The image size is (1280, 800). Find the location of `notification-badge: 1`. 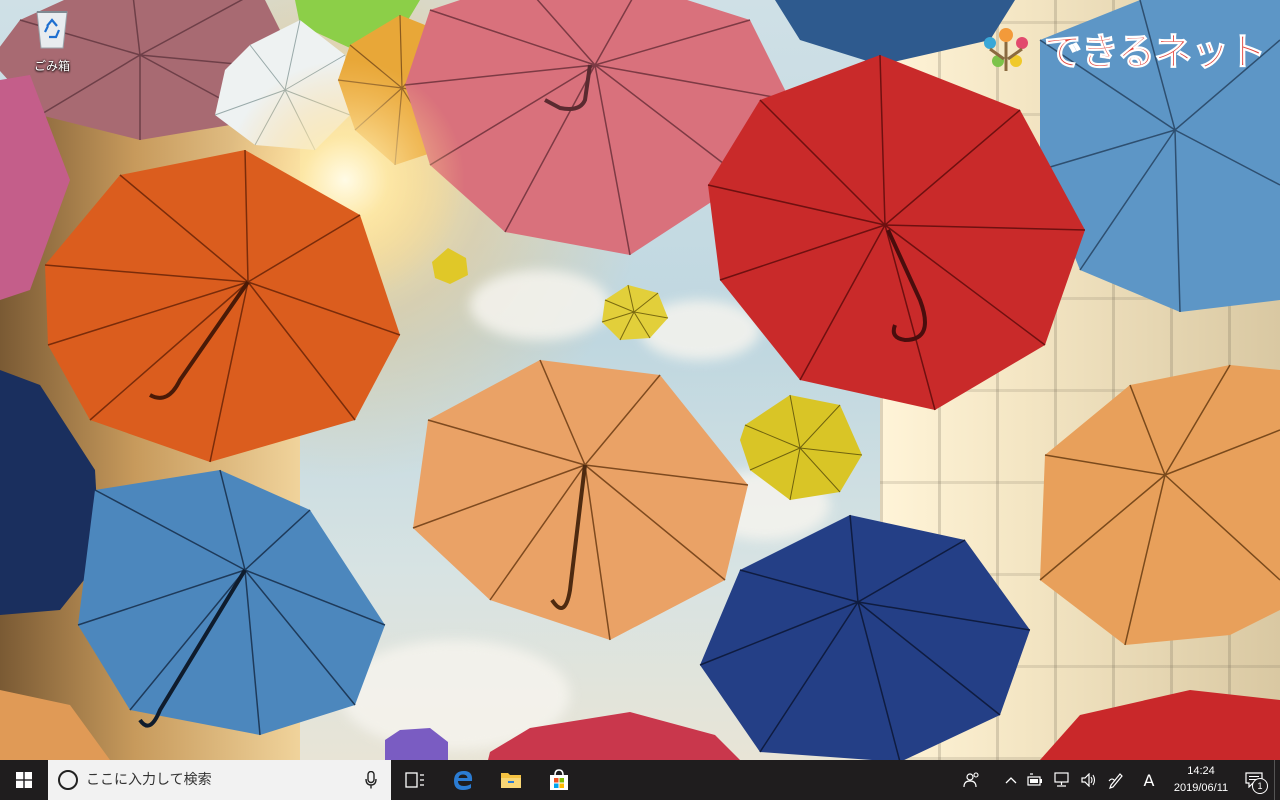

notification-badge: 1 is located at coordinates (1260, 786).